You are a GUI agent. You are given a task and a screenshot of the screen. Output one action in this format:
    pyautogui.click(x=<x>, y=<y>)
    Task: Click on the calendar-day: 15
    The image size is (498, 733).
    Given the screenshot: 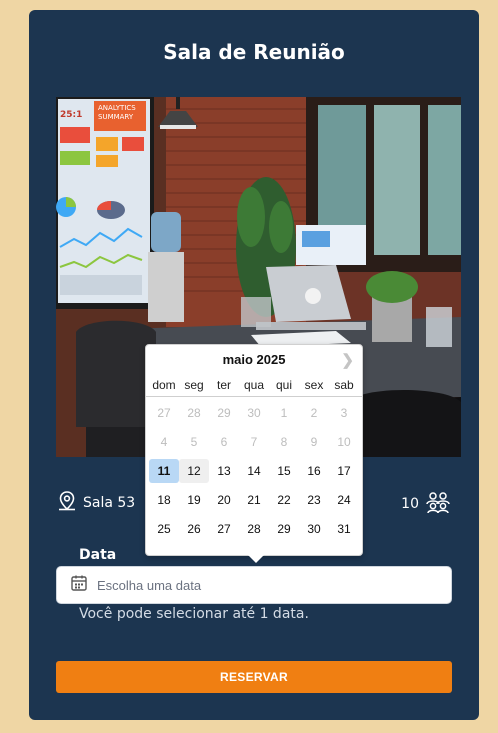 What is the action you would take?
    pyautogui.click(x=284, y=471)
    